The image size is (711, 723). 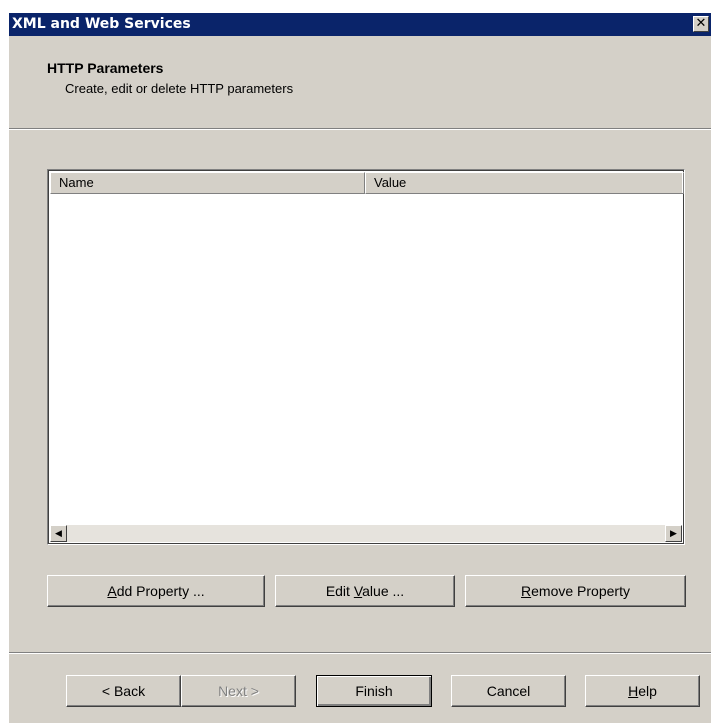 What do you see at coordinates (360, 653) in the screenshot?
I see `footer-divider` at bounding box center [360, 653].